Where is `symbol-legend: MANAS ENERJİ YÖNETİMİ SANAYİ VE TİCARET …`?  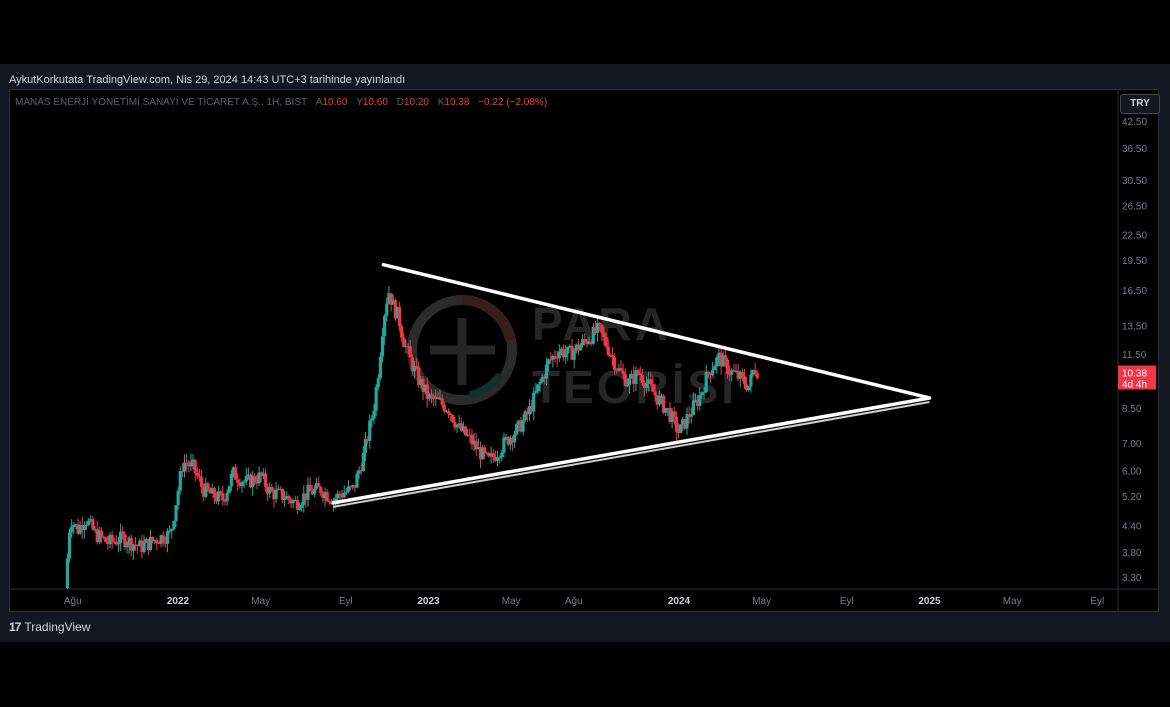
symbol-legend: MANAS ENERJİ YÖNETİMİ SANAYİ VE TİCARET … is located at coordinates (281, 102).